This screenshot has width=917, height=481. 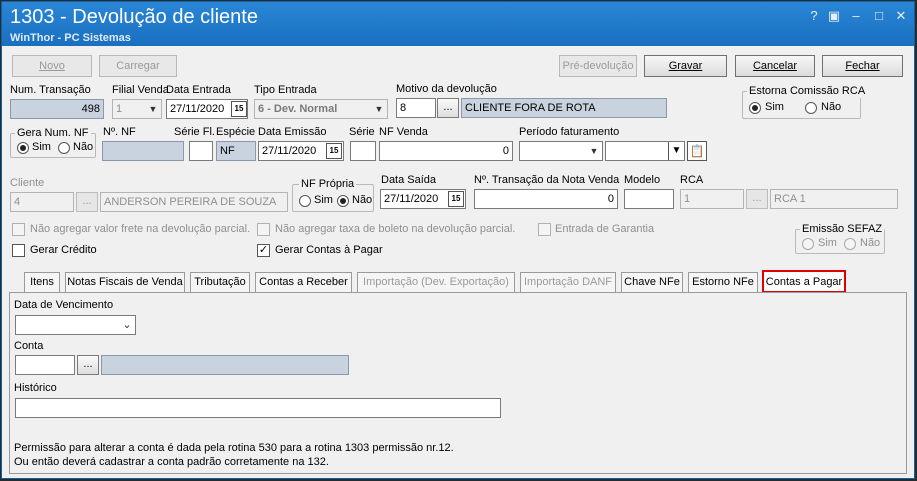 I want to click on cliente-name-field: ANDERSON PEREIRA DE SOUZA, so click(x=194, y=202).